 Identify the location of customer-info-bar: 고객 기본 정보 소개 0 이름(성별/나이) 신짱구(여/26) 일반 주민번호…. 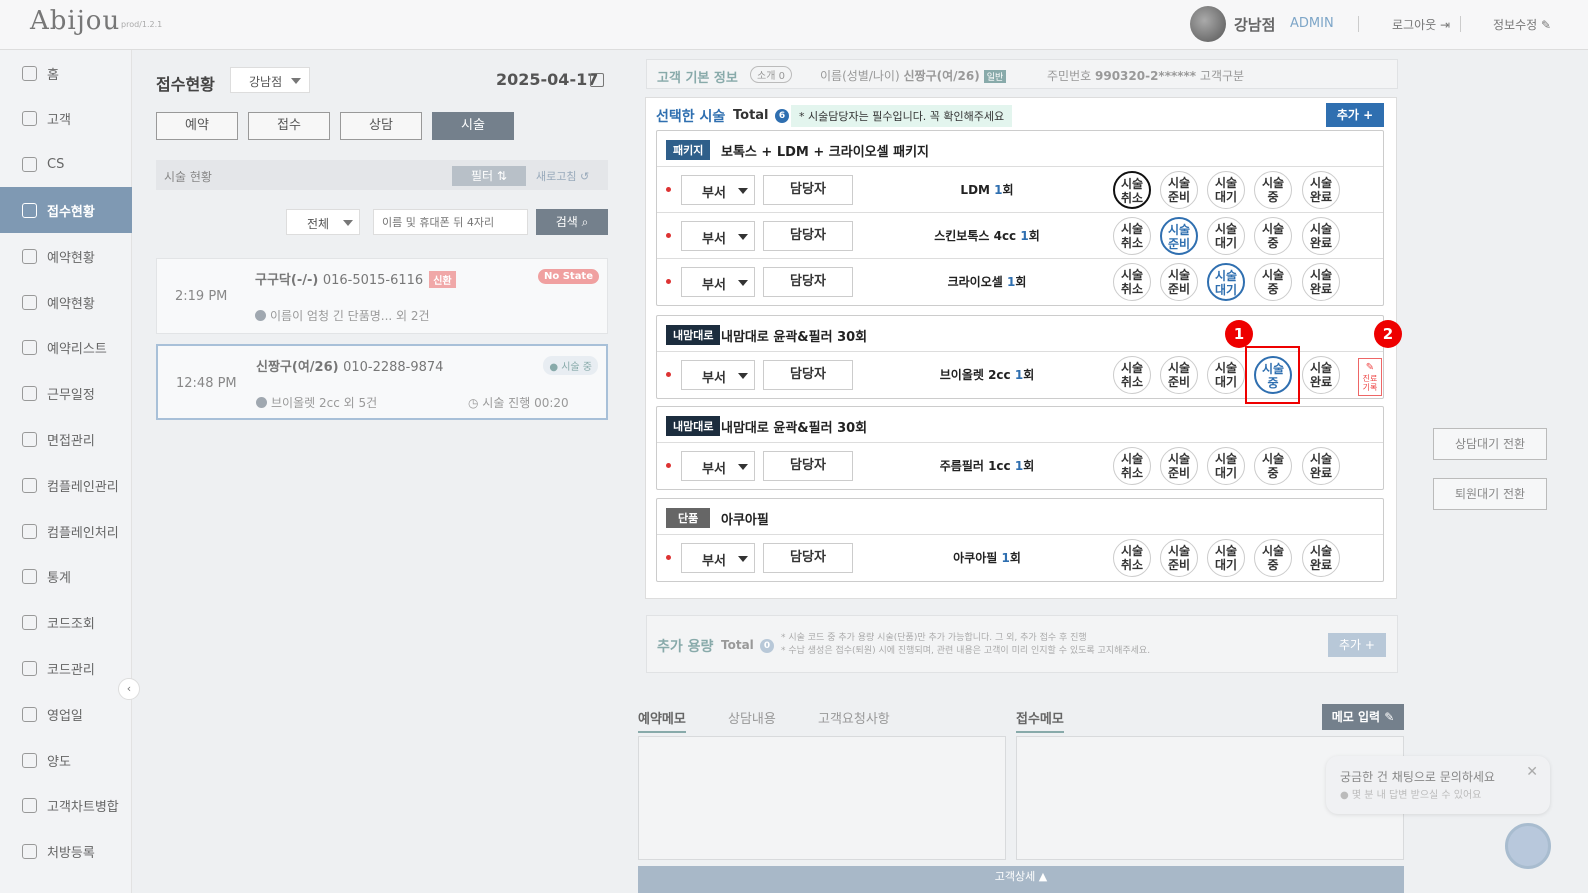
(1022, 74).